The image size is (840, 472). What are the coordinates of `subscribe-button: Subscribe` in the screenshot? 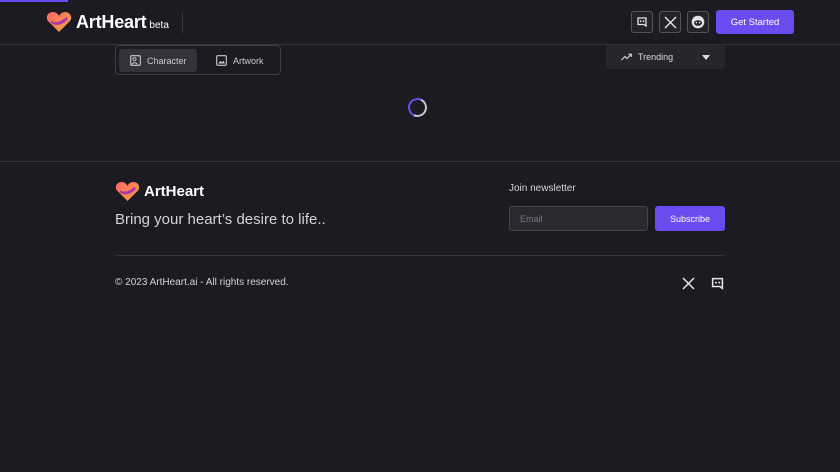 It's located at (690, 218).